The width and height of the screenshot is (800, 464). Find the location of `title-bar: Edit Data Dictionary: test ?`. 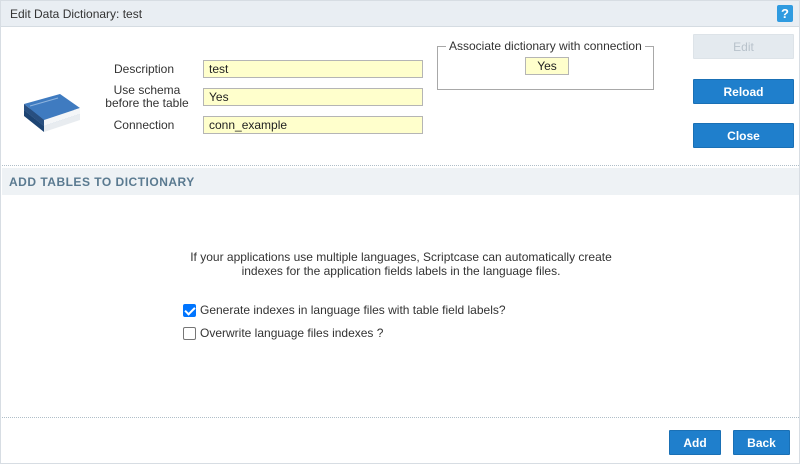

title-bar: Edit Data Dictionary: test ? is located at coordinates (400, 14).